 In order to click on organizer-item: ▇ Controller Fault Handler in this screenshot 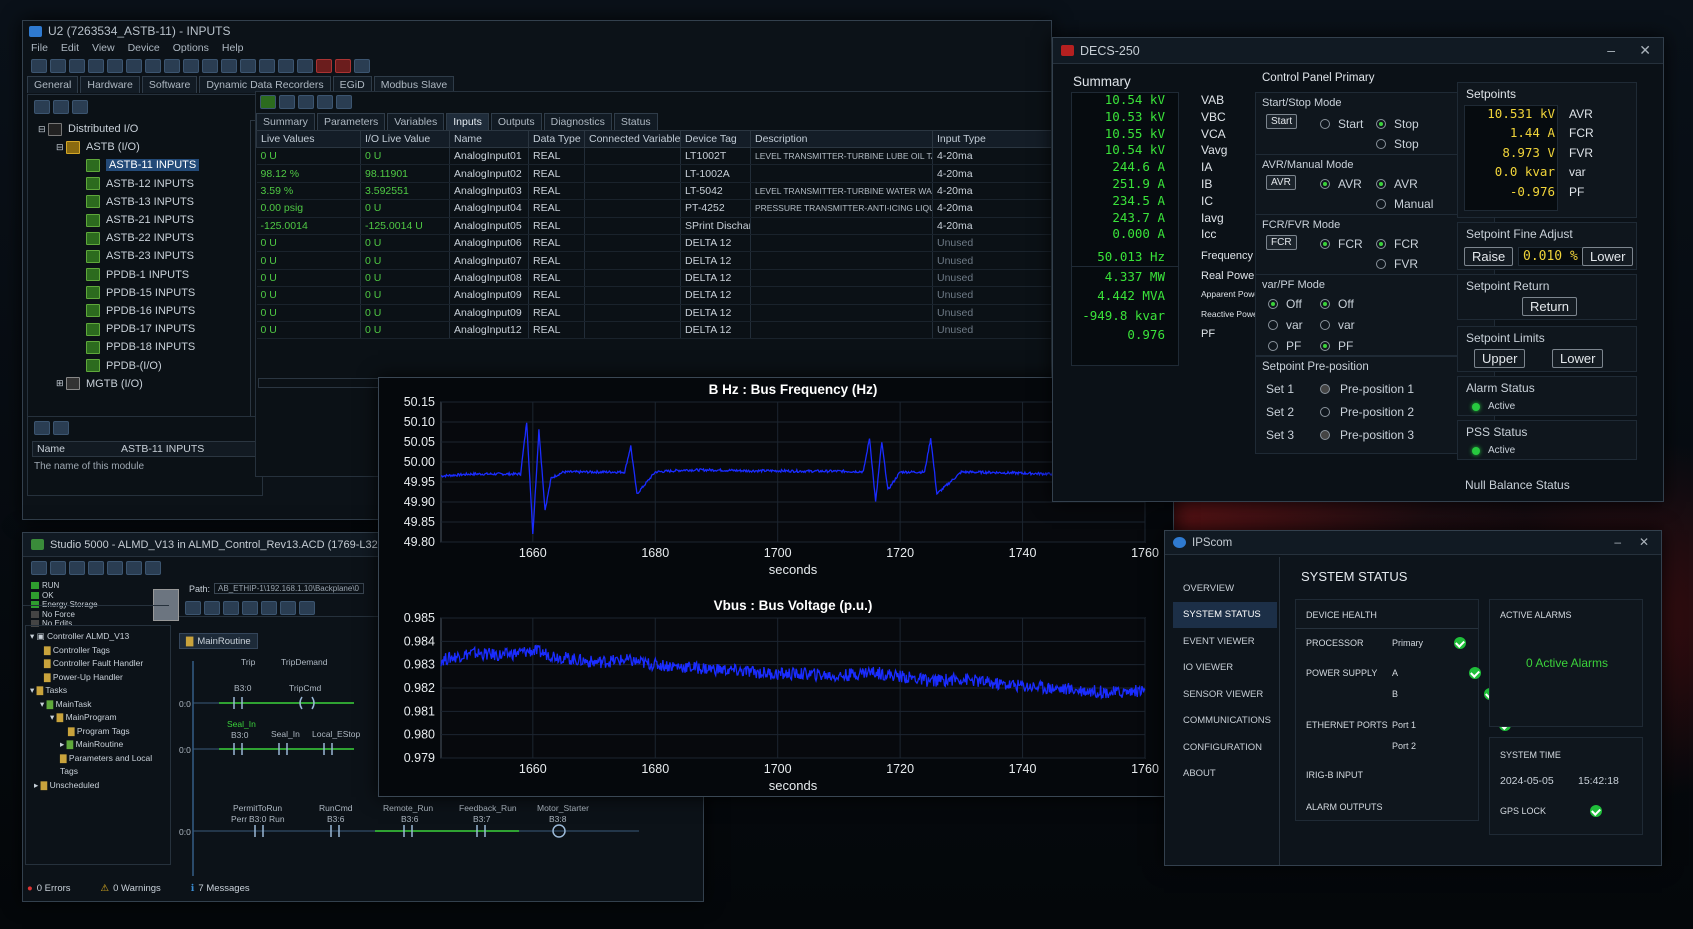, I will do `click(100, 664)`.